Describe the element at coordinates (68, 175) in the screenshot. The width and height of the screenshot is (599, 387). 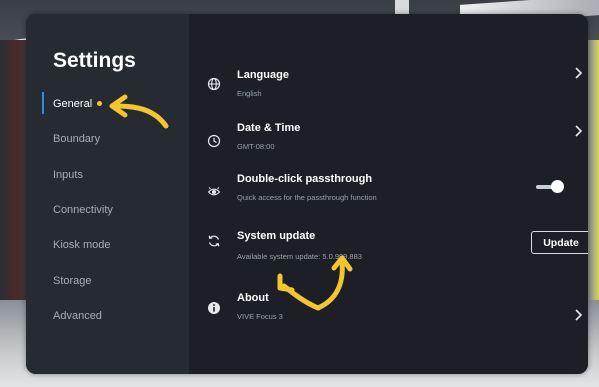
I see `sidebar-item-inputs: Inputs` at that location.